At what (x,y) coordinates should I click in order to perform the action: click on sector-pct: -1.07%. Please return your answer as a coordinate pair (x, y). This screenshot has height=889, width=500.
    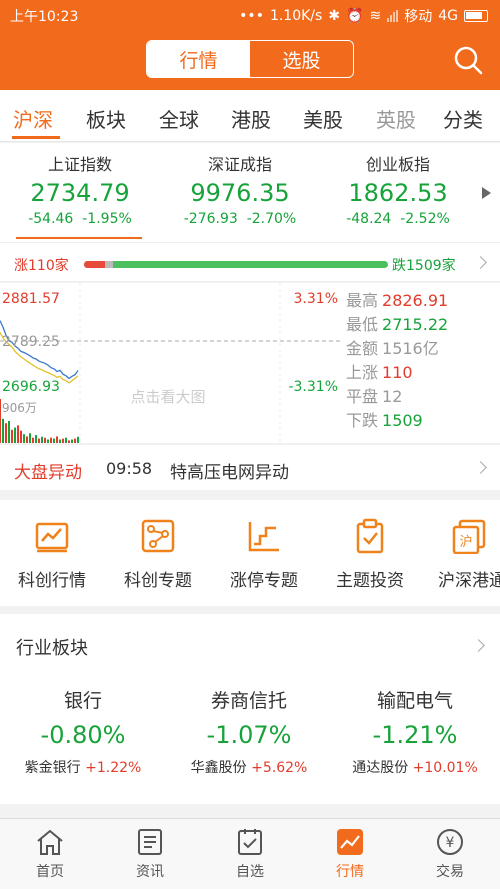
    Looking at the image, I should click on (249, 735).